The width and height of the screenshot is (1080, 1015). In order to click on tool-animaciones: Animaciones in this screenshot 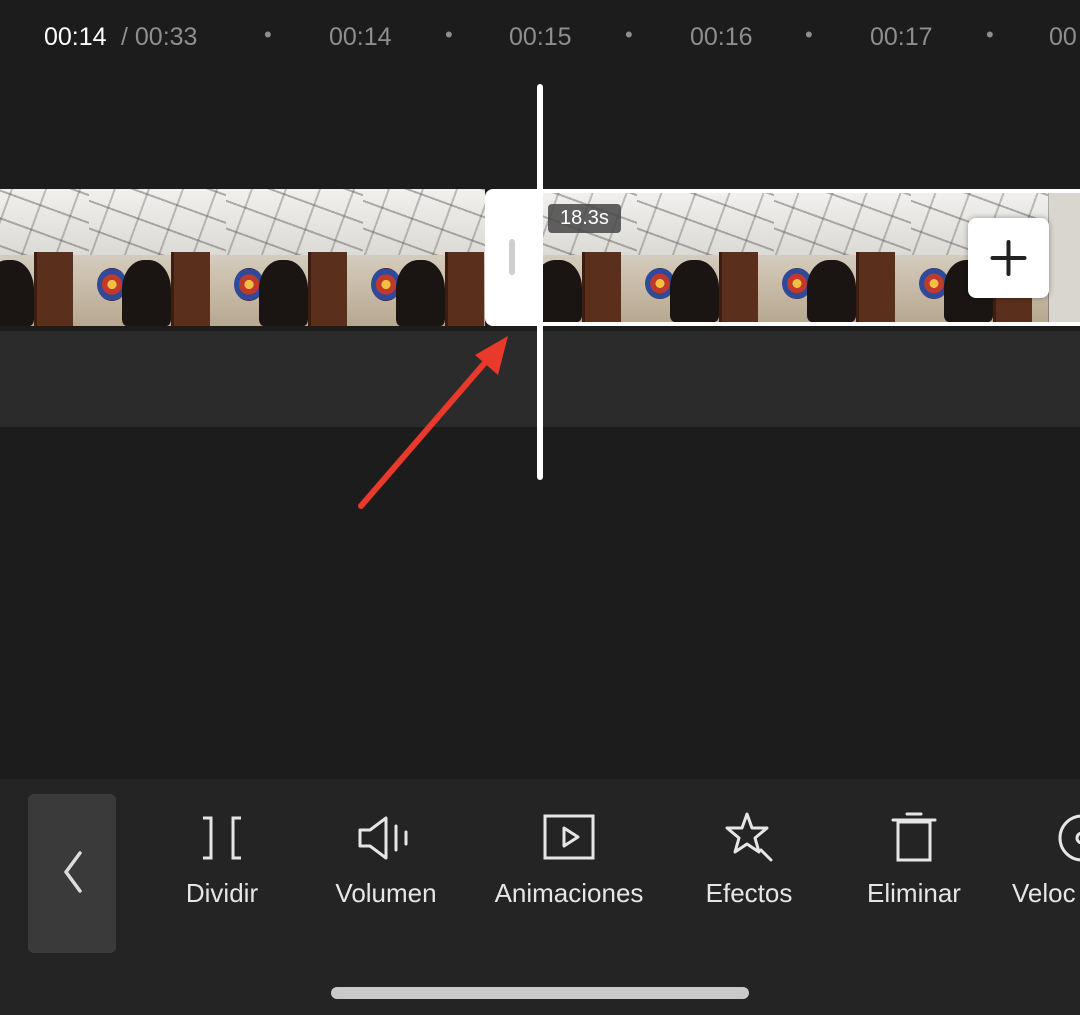, I will do `click(569, 859)`.